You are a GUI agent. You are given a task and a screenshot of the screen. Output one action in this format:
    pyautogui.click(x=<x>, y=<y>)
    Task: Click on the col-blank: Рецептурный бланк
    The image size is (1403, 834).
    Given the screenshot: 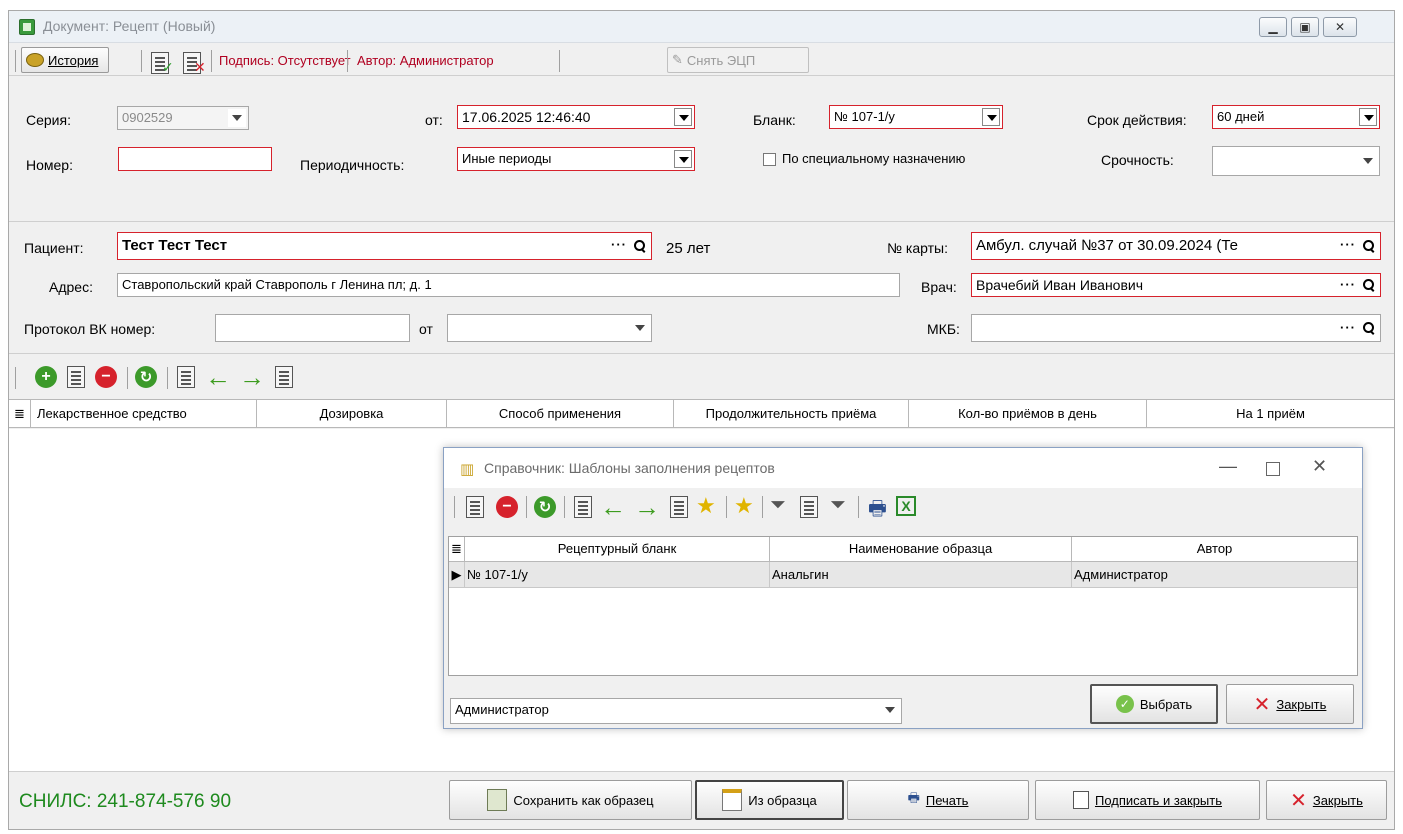 What is the action you would take?
    pyautogui.click(x=617, y=549)
    